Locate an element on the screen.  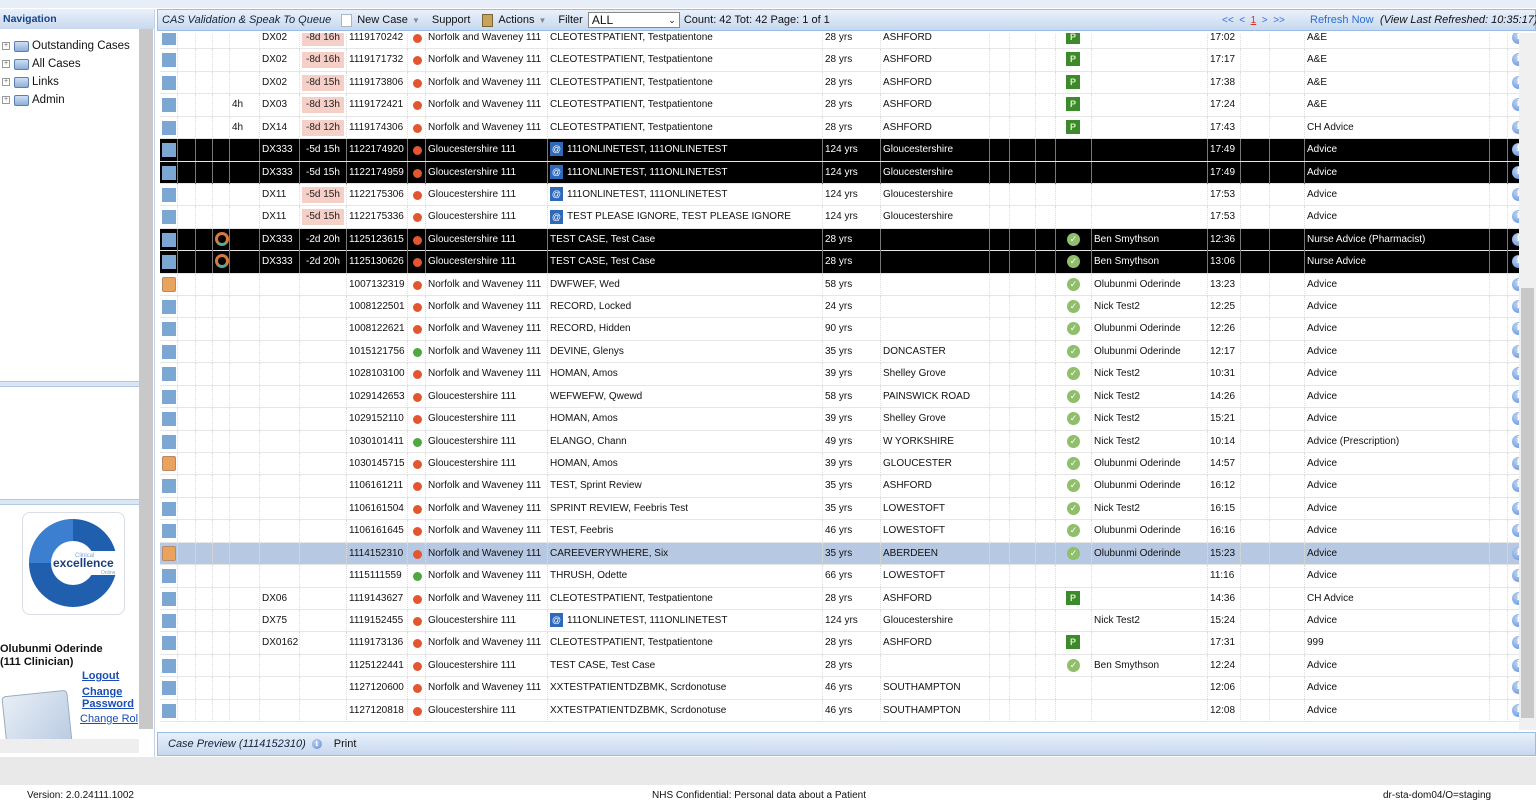
case-id: 1119152455 is located at coordinates (376, 620).